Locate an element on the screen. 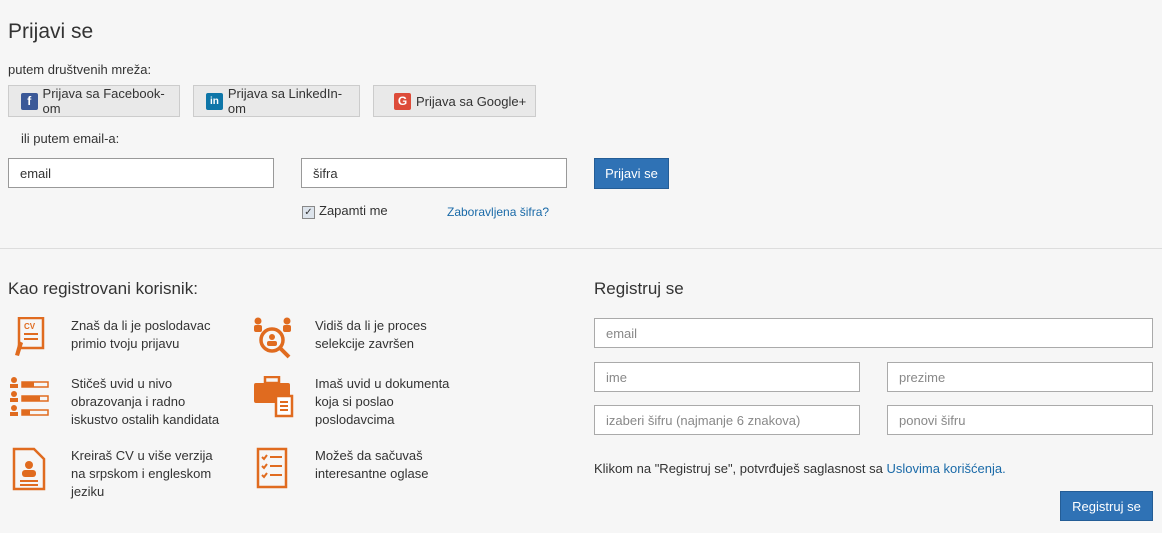 The width and height of the screenshot is (1162, 533). register-first-name-input is located at coordinates (727, 377).